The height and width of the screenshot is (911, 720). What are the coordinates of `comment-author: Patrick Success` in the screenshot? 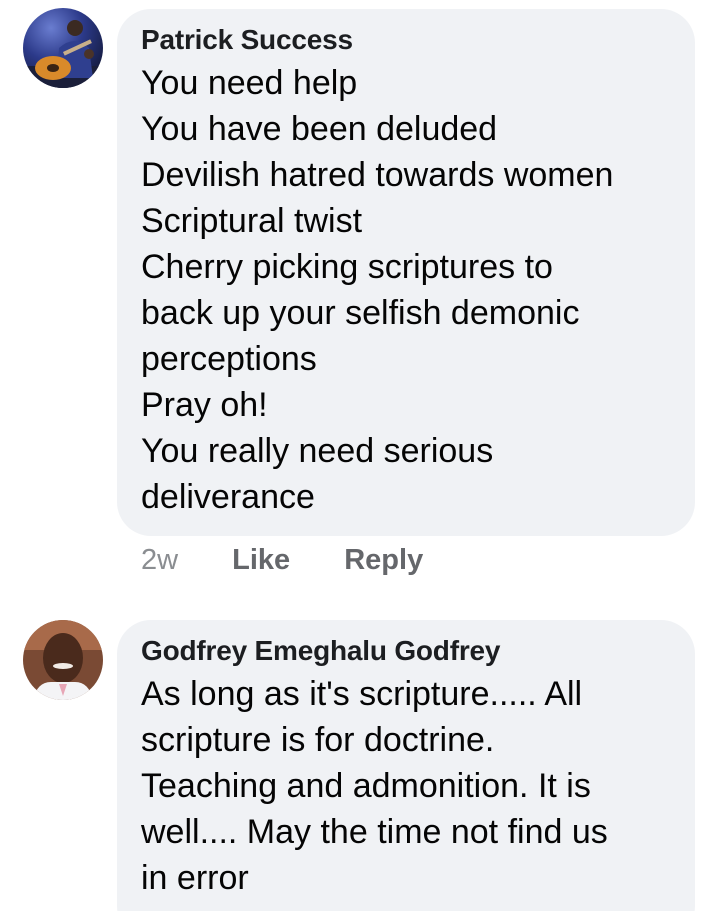 It's located at (407, 40).